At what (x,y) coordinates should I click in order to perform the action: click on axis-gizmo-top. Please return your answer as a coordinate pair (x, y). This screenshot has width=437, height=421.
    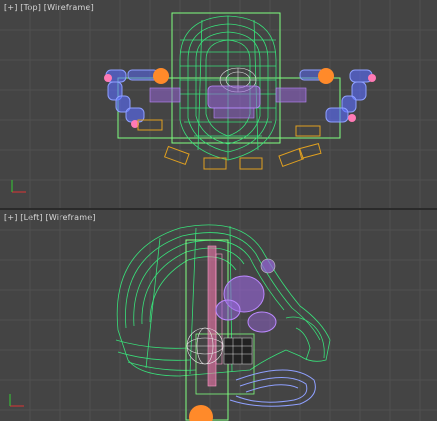
    Looking at the image, I should click on (18, 186).